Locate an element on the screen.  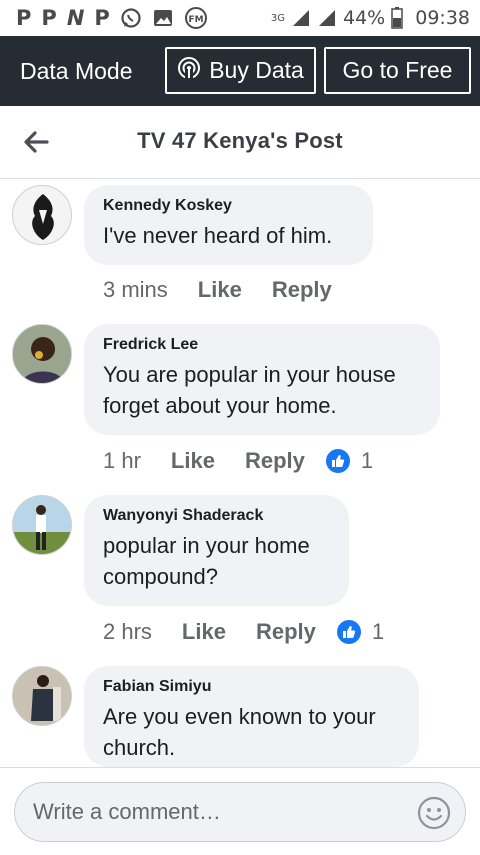
comment-composer is located at coordinates (240, 811).